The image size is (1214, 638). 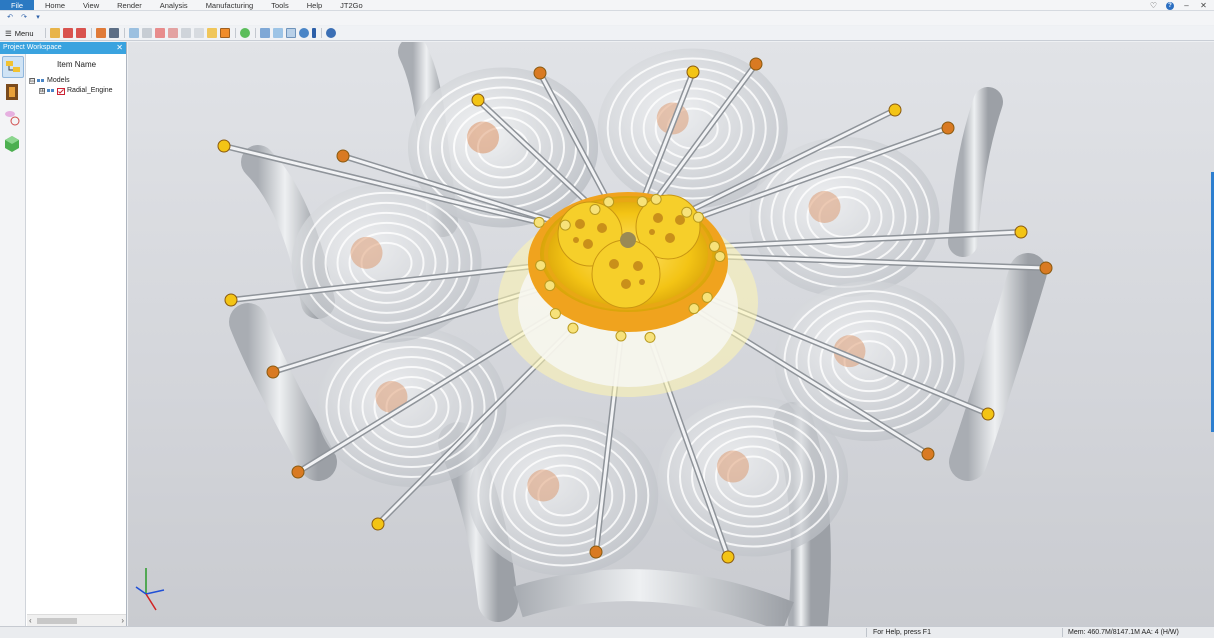 I want to click on redo-icon: ↷, so click(x=24, y=18).